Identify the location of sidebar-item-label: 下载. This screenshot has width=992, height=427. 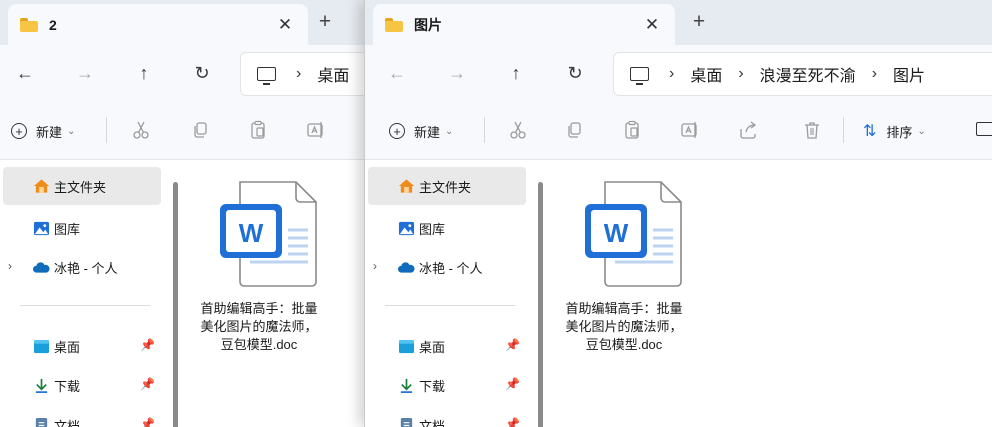
(432, 386).